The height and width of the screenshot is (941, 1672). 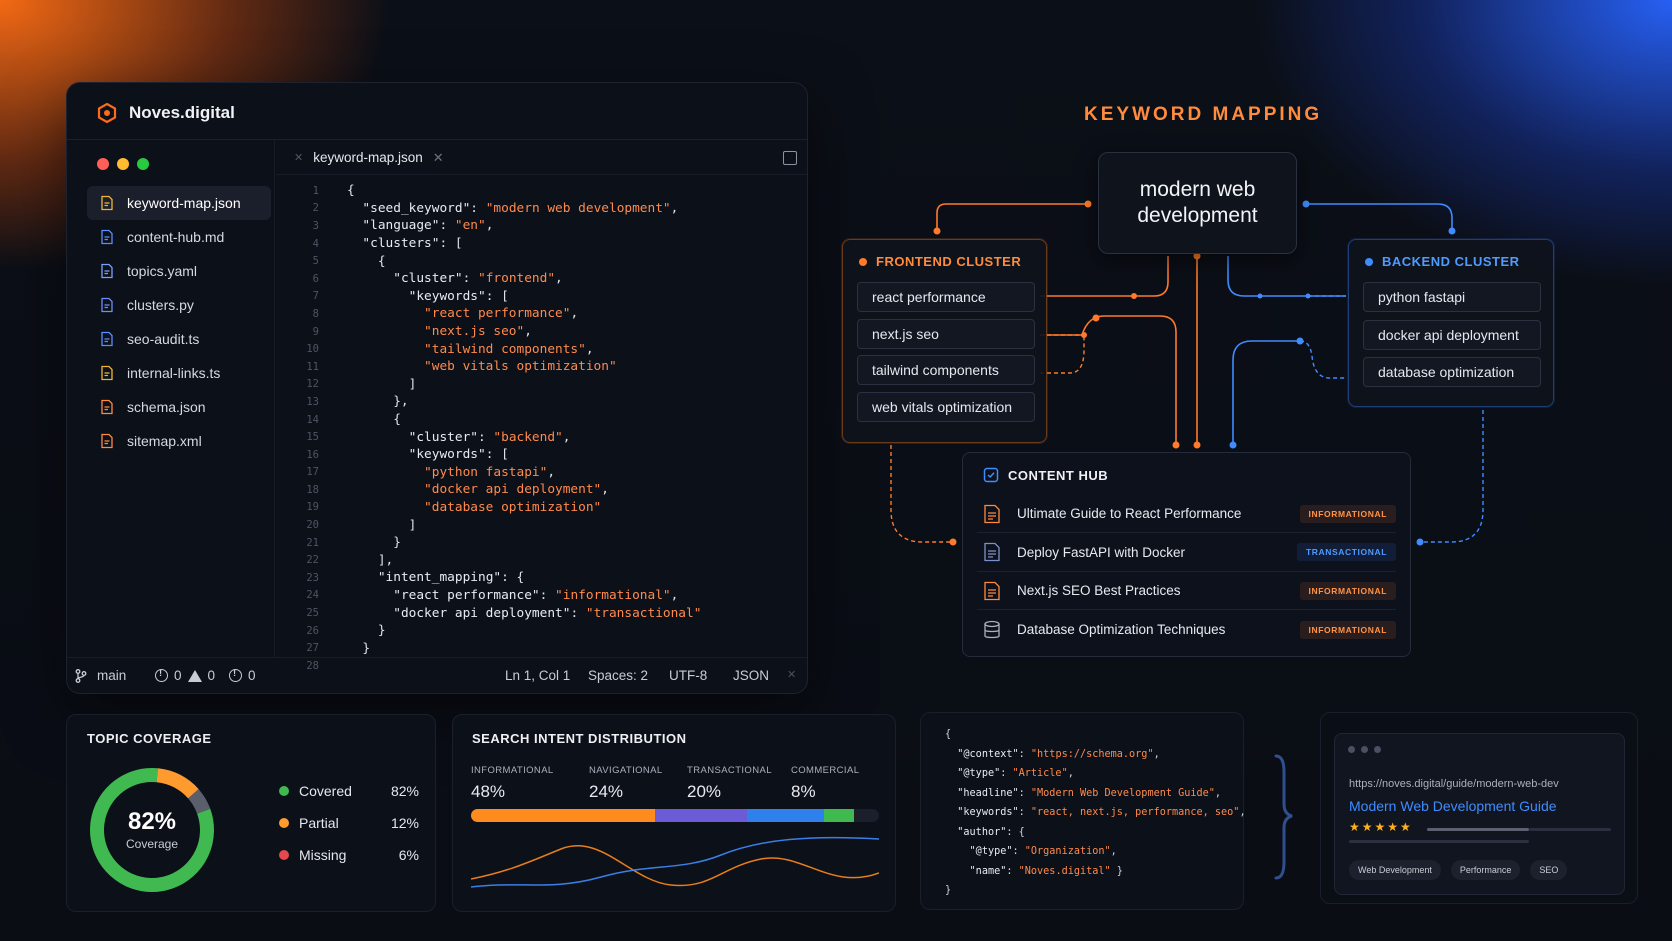 What do you see at coordinates (1058, 754) in the screenshot?
I see `schema-line: "@context": "https://schema.org",` at bounding box center [1058, 754].